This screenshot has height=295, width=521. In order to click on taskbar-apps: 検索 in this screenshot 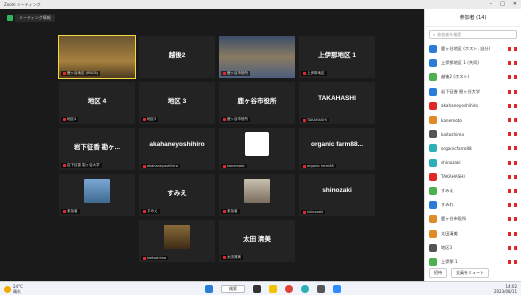, I will do `click(273, 289)`.